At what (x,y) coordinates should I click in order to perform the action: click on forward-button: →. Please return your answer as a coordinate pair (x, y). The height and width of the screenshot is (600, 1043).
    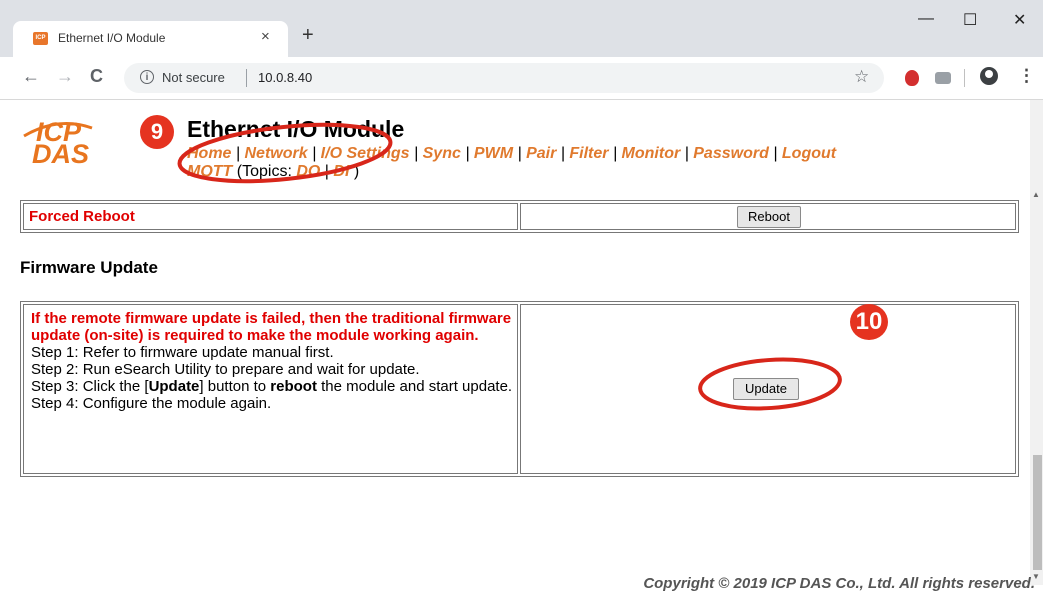
    Looking at the image, I should click on (65, 76).